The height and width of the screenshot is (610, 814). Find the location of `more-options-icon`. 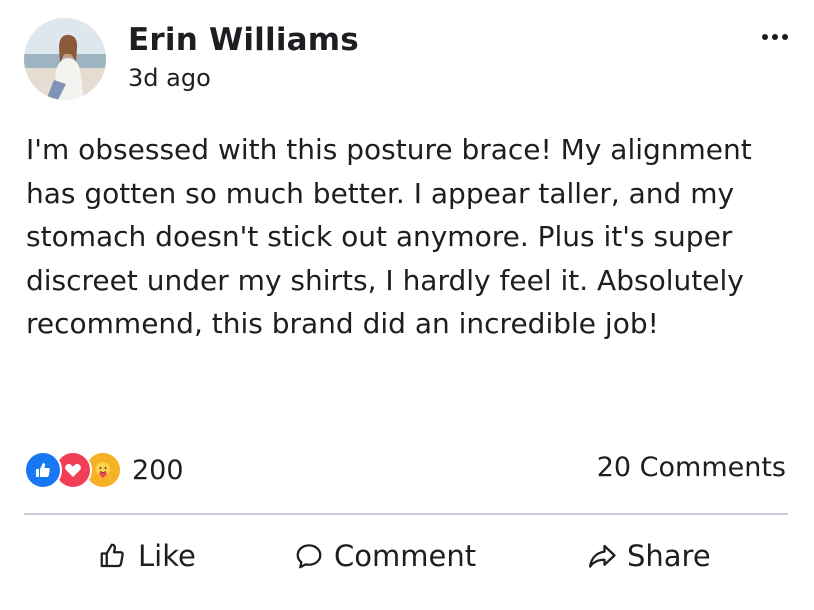

more-options-icon is located at coordinates (775, 37).